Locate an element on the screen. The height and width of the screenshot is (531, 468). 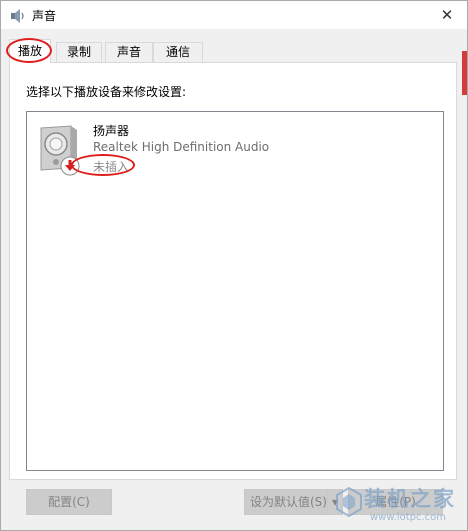
close-icon: ✕ is located at coordinates (447, 15).